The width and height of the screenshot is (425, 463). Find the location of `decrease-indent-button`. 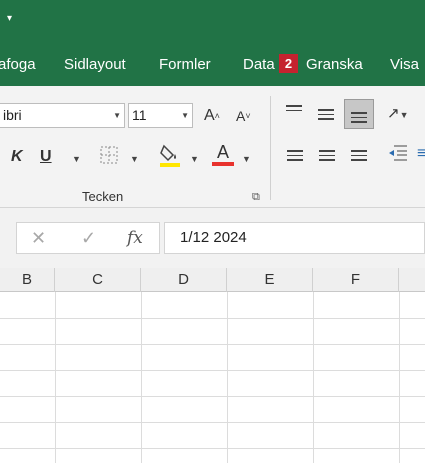

decrease-indent-button is located at coordinates (398, 156).